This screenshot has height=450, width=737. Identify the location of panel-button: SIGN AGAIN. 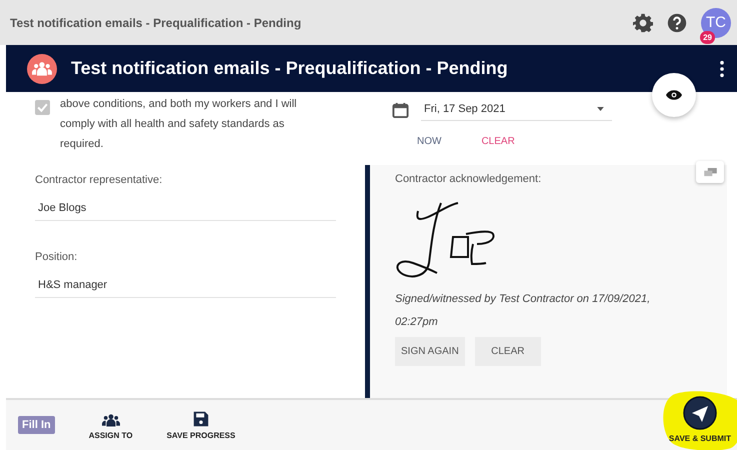
(430, 351).